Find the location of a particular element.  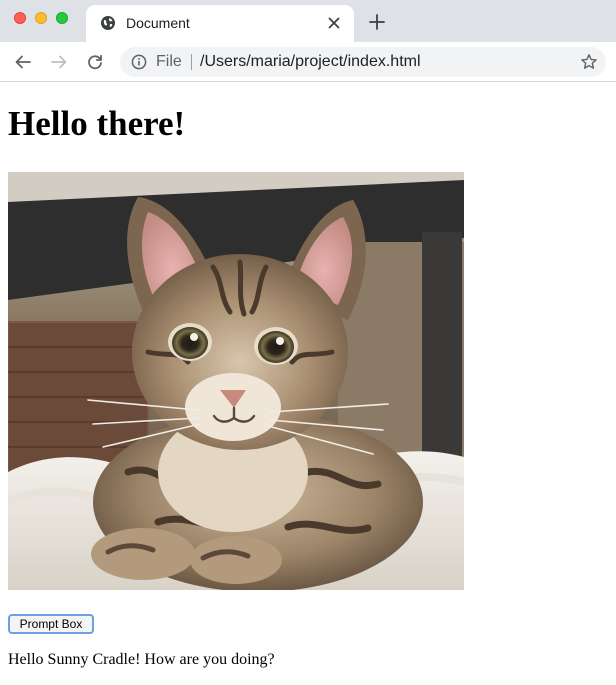

plus-icon is located at coordinates (377, 22).